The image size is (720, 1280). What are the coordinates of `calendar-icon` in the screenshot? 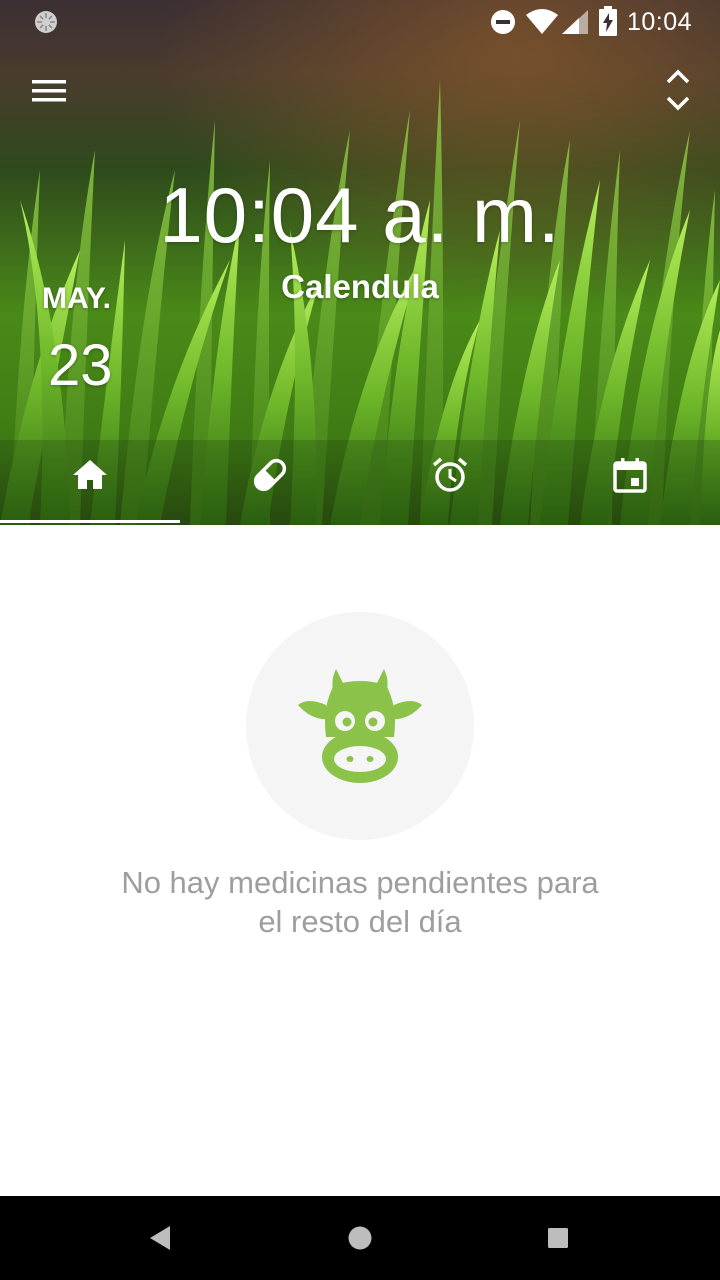 It's located at (630, 475).